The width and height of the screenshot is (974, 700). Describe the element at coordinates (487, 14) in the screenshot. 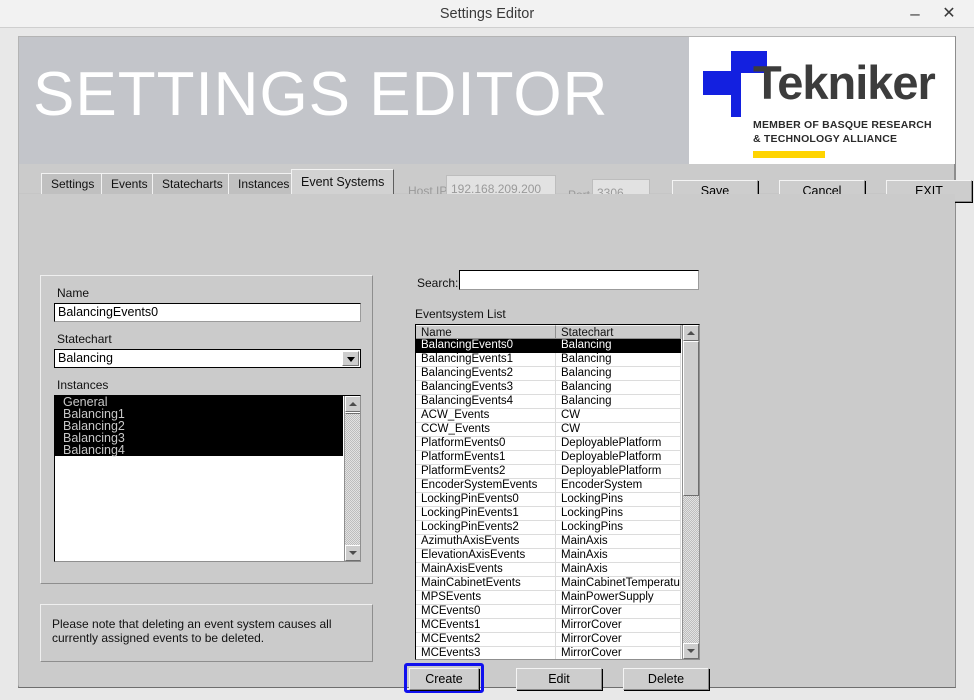

I see `window-titlebar: Settings Editor – ✕` at that location.